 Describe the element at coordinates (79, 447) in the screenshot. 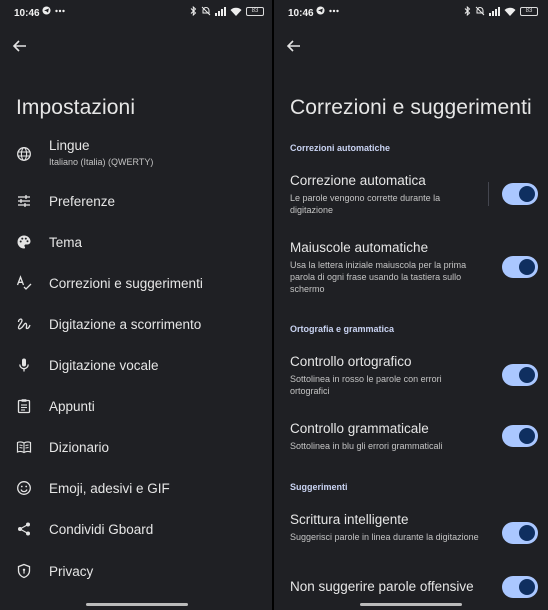

I see `menu-item-label: Dizionario` at that location.